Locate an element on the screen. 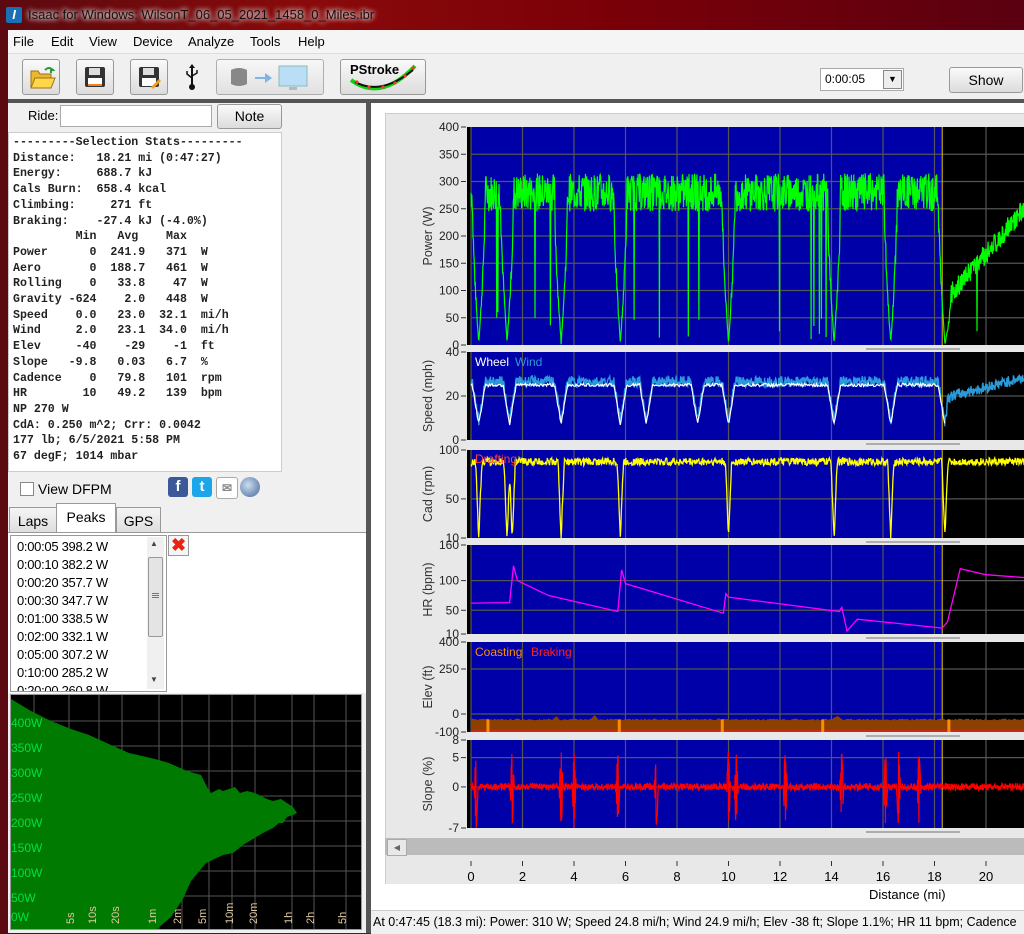 This screenshot has height=934, width=1024. x-tick-label: 8 is located at coordinates (677, 876).